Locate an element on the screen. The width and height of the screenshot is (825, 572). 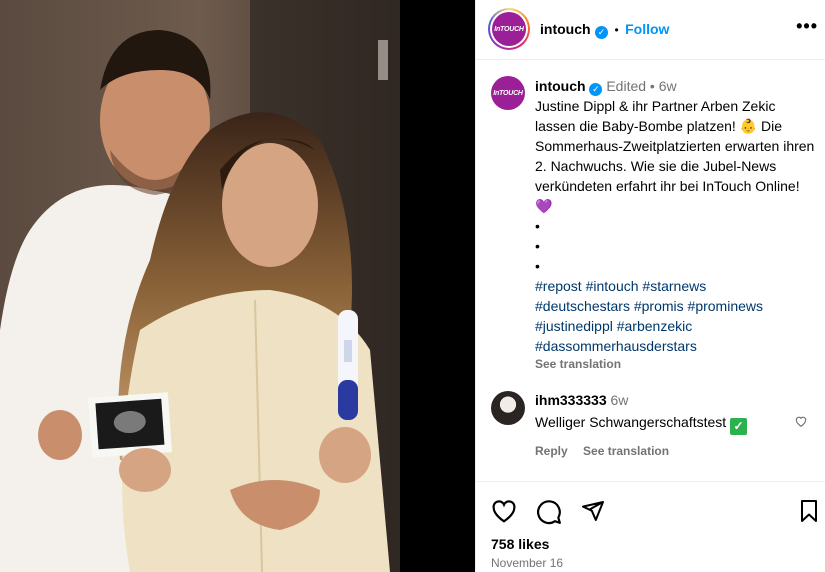
caption-edited: Edited is located at coordinates (626, 86).